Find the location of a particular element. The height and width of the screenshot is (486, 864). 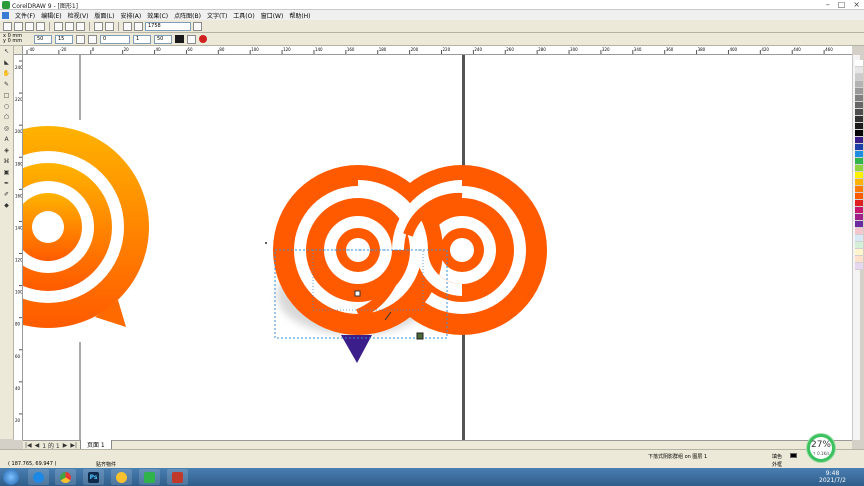

export-icon is located at coordinates (138, 26).